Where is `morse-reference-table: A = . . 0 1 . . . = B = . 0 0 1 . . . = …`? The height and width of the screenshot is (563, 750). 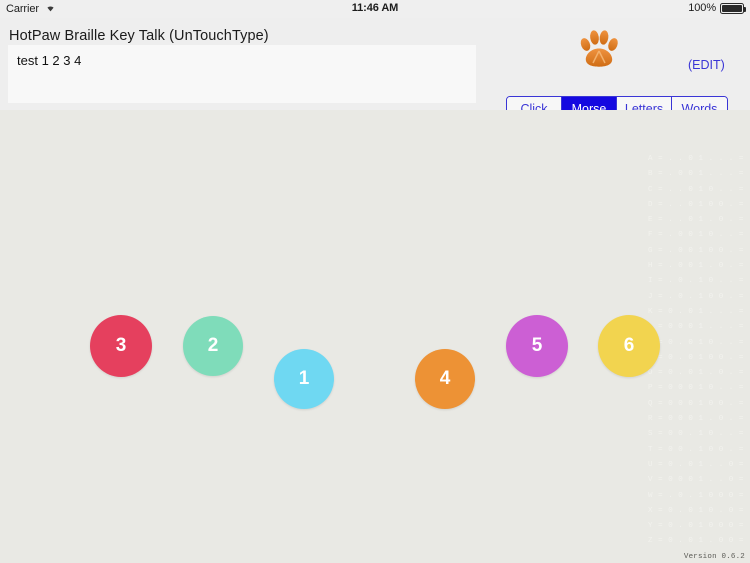
morse-reference-table: A = . . 0 1 . . . = B = . 0 0 1 . . . = … is located at coordinates (696, 350).